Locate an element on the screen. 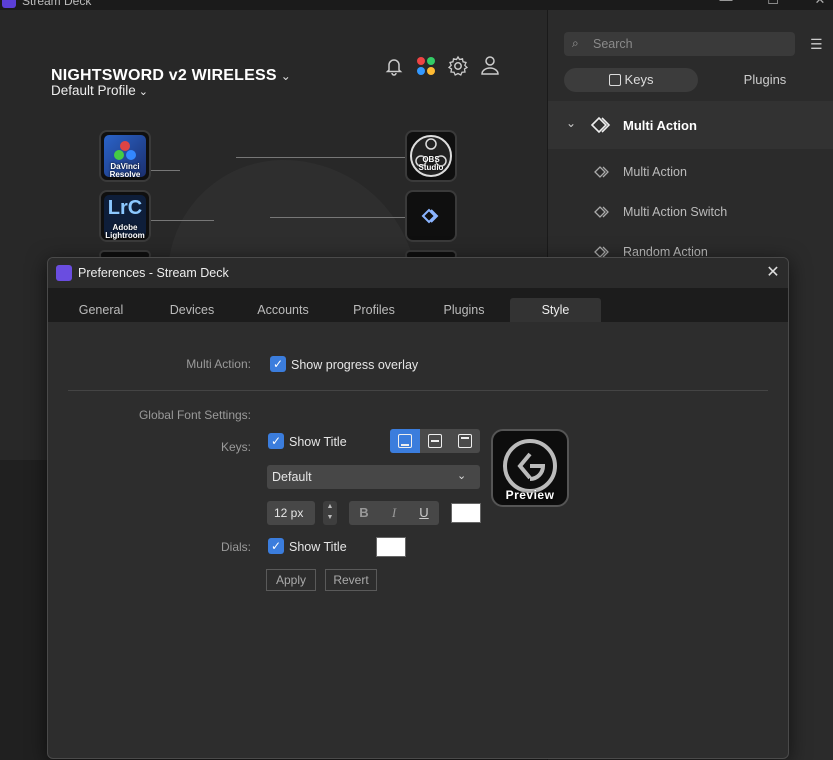 Image resolution: width=833 pixels, height=760 pixels. italic-button: I is located at coordinates (394, 513).